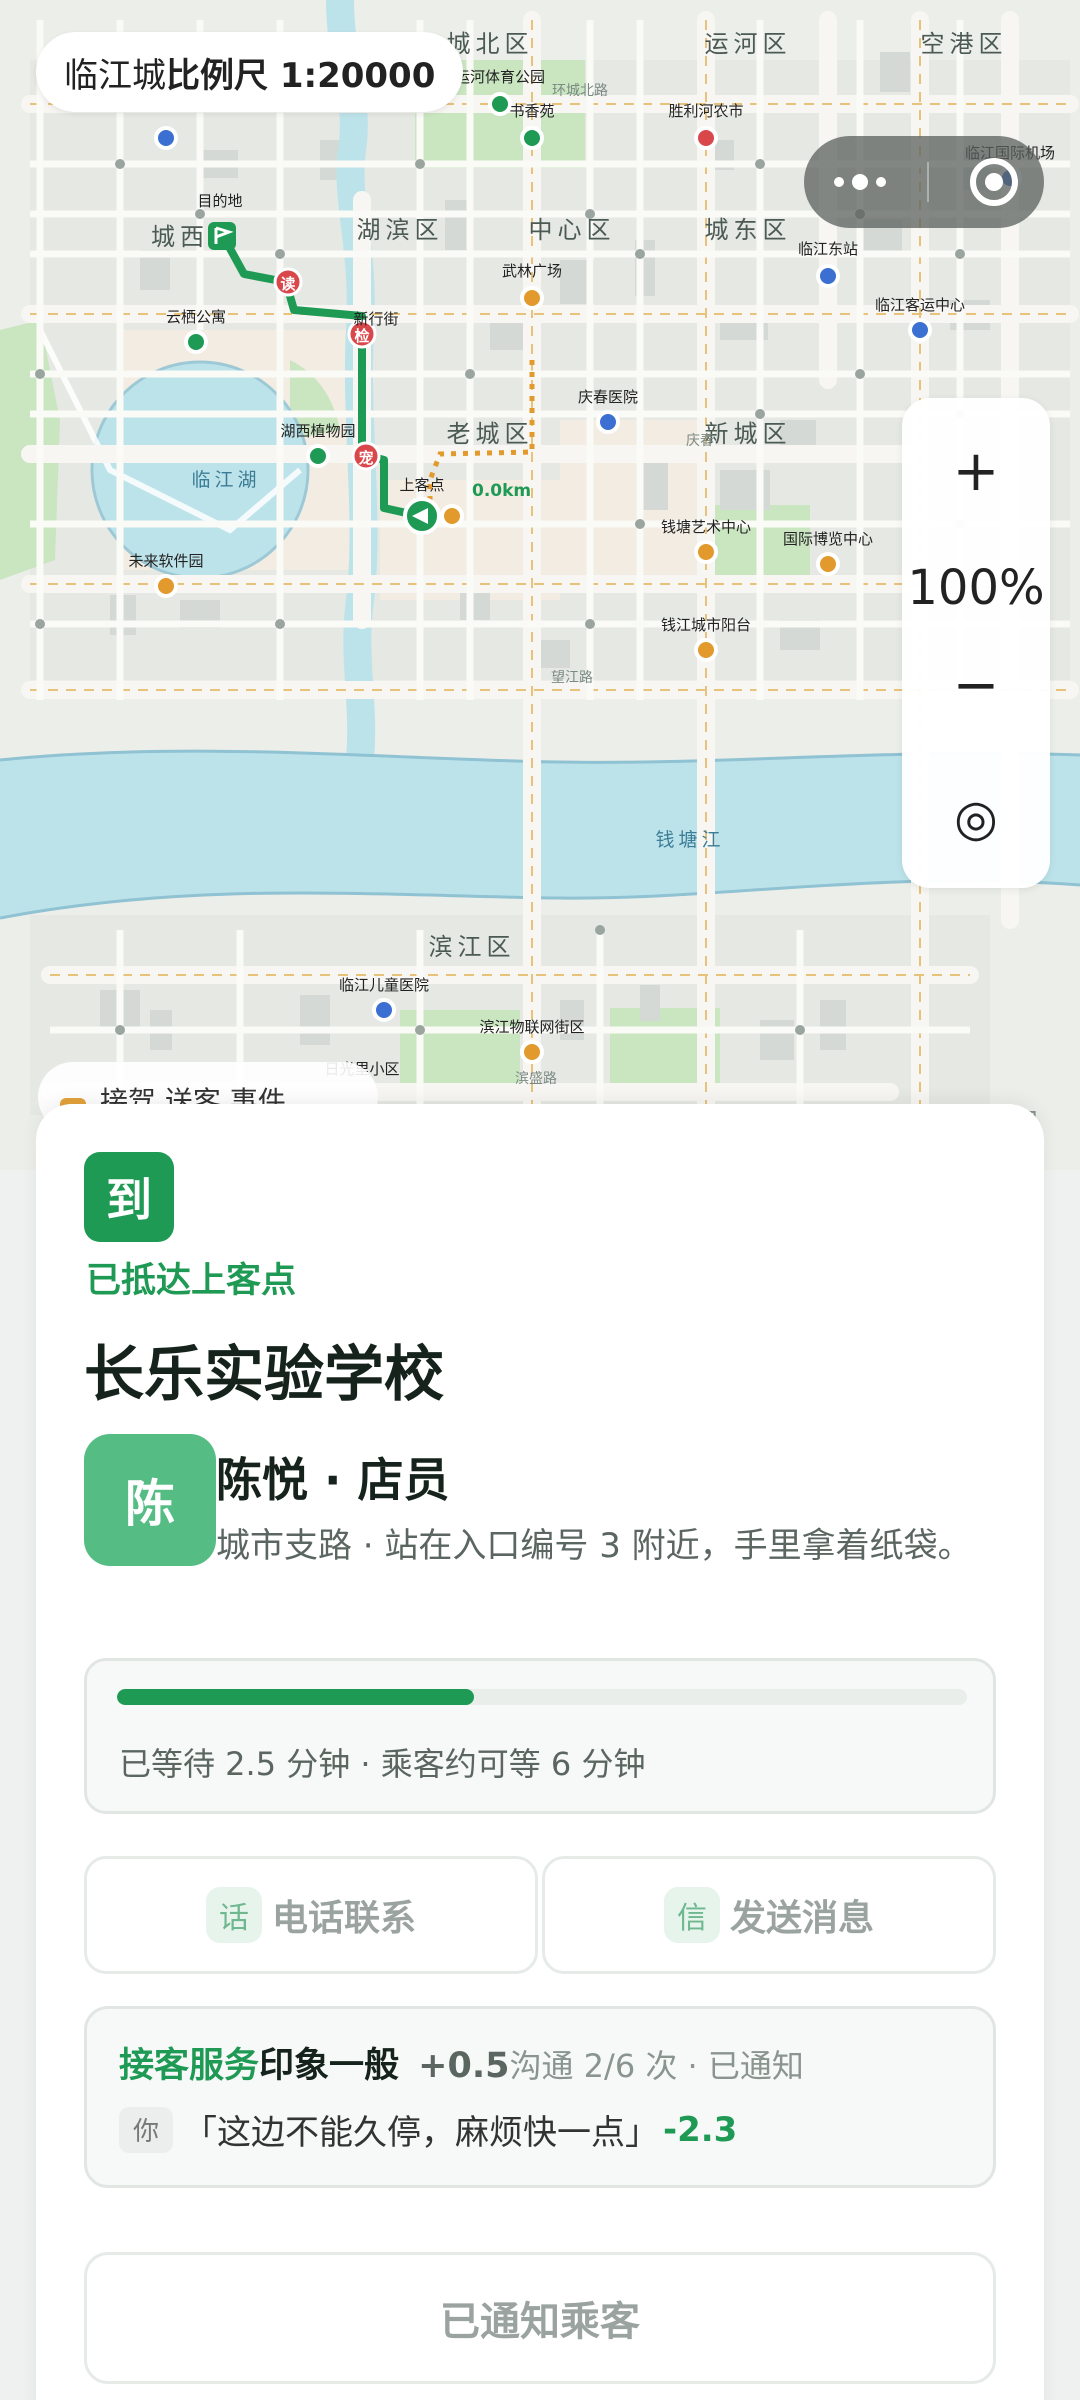  Describe the element at coordinates (189, 2066) in the screenshot. I see `service-title: 接客服务` at that location.